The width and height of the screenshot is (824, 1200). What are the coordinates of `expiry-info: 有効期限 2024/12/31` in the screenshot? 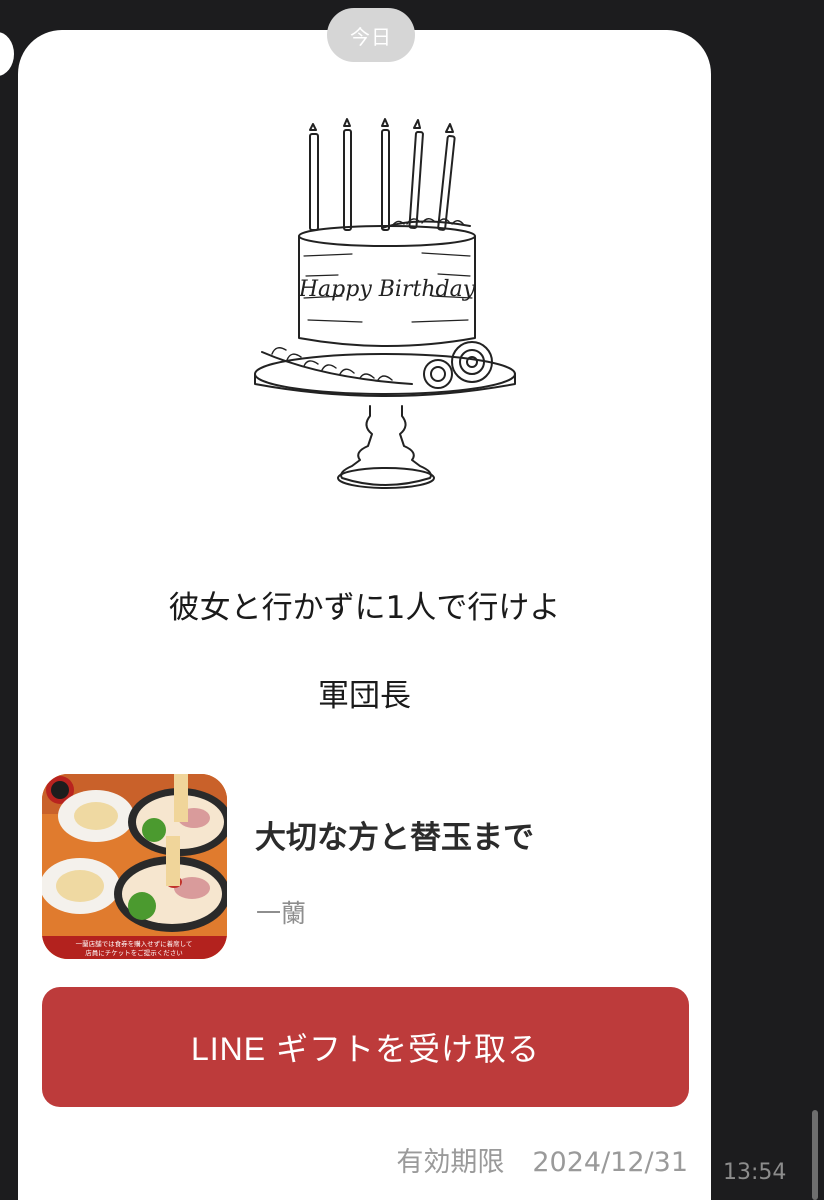 It's located at (542, 1159).